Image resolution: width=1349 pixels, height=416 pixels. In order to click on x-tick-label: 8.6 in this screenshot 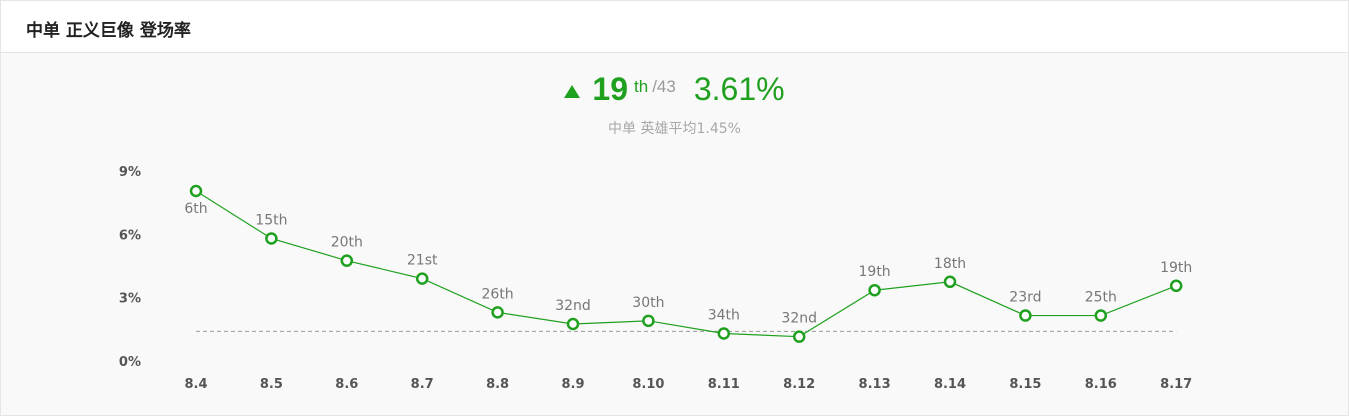, I will do `click(346, 384)`.